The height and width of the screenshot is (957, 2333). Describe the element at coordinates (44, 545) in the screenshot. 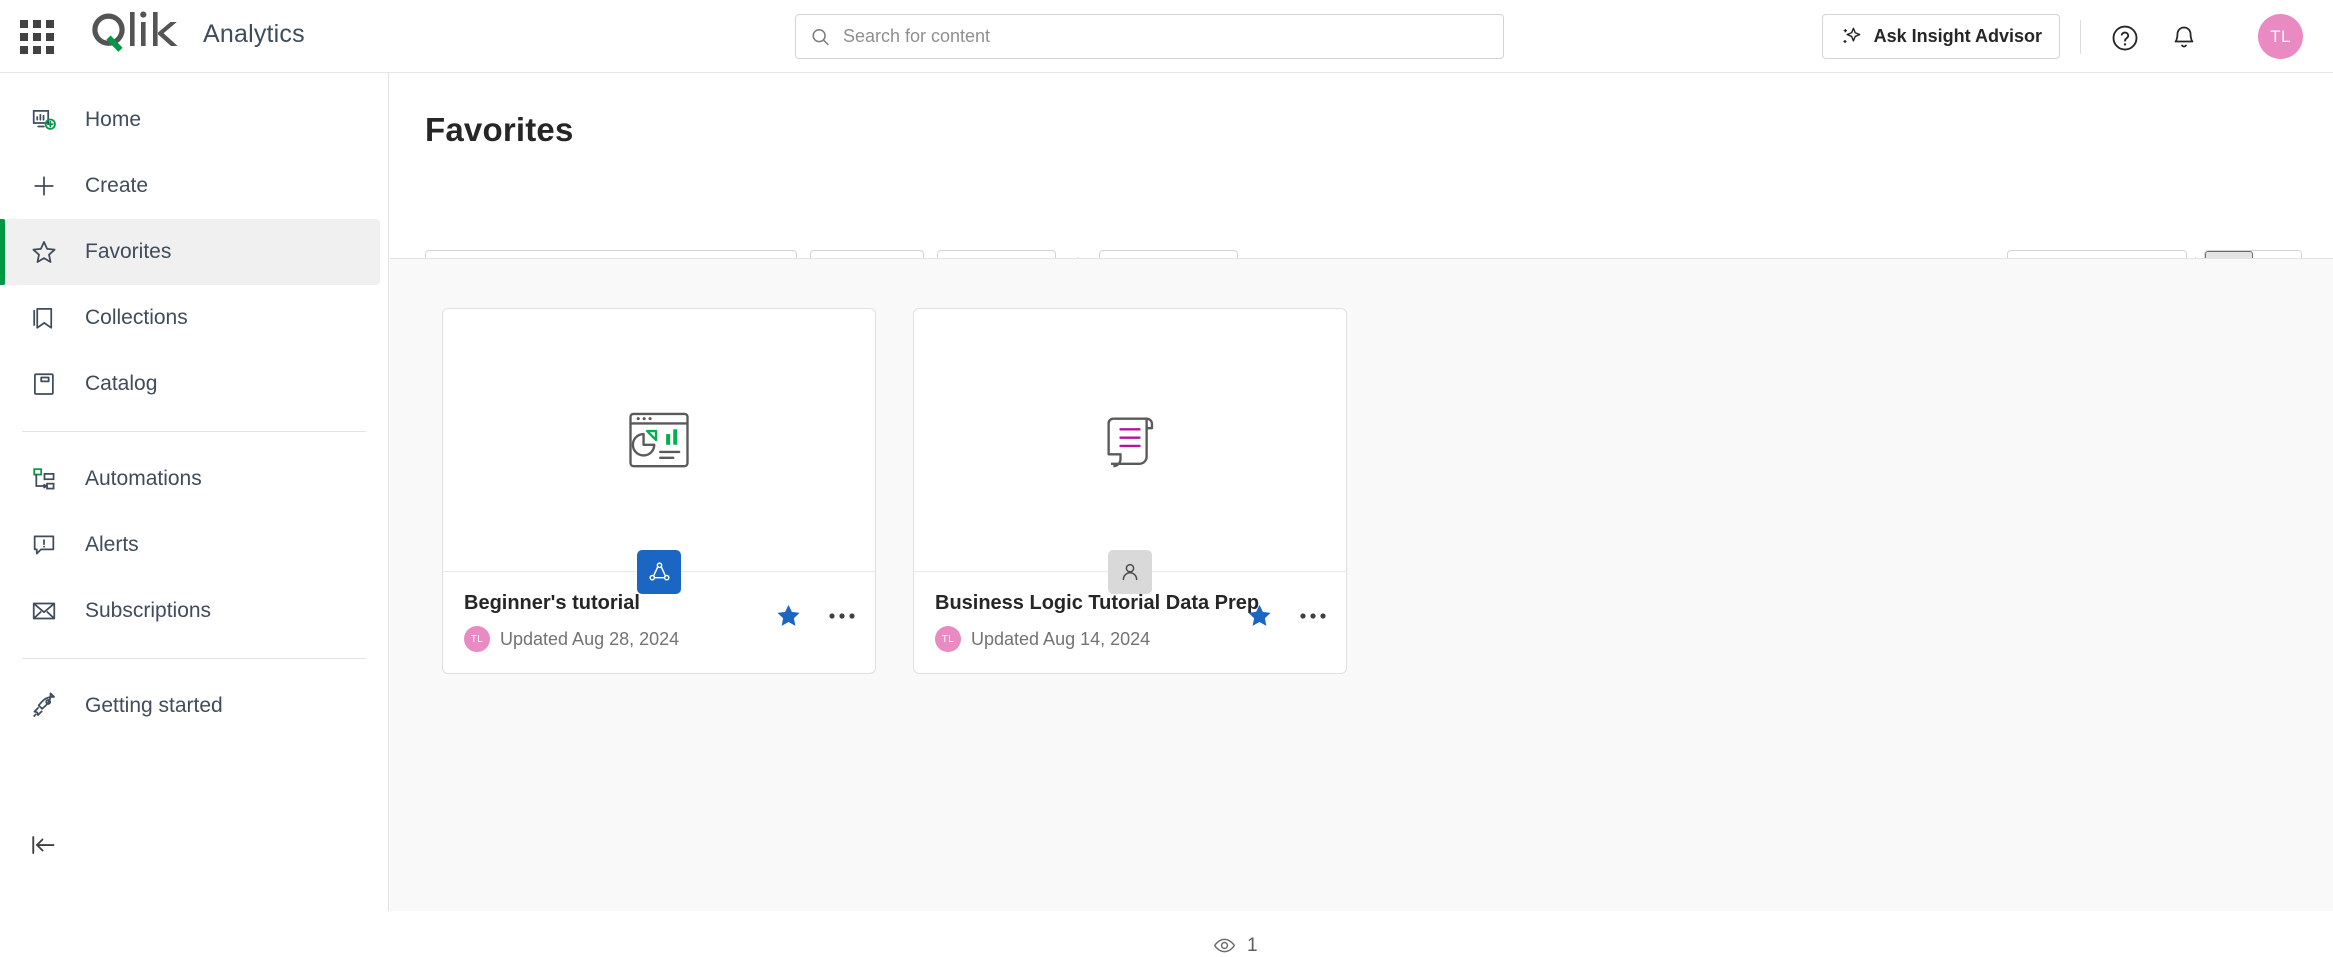

I see `alert-bubble-icon` at that location.